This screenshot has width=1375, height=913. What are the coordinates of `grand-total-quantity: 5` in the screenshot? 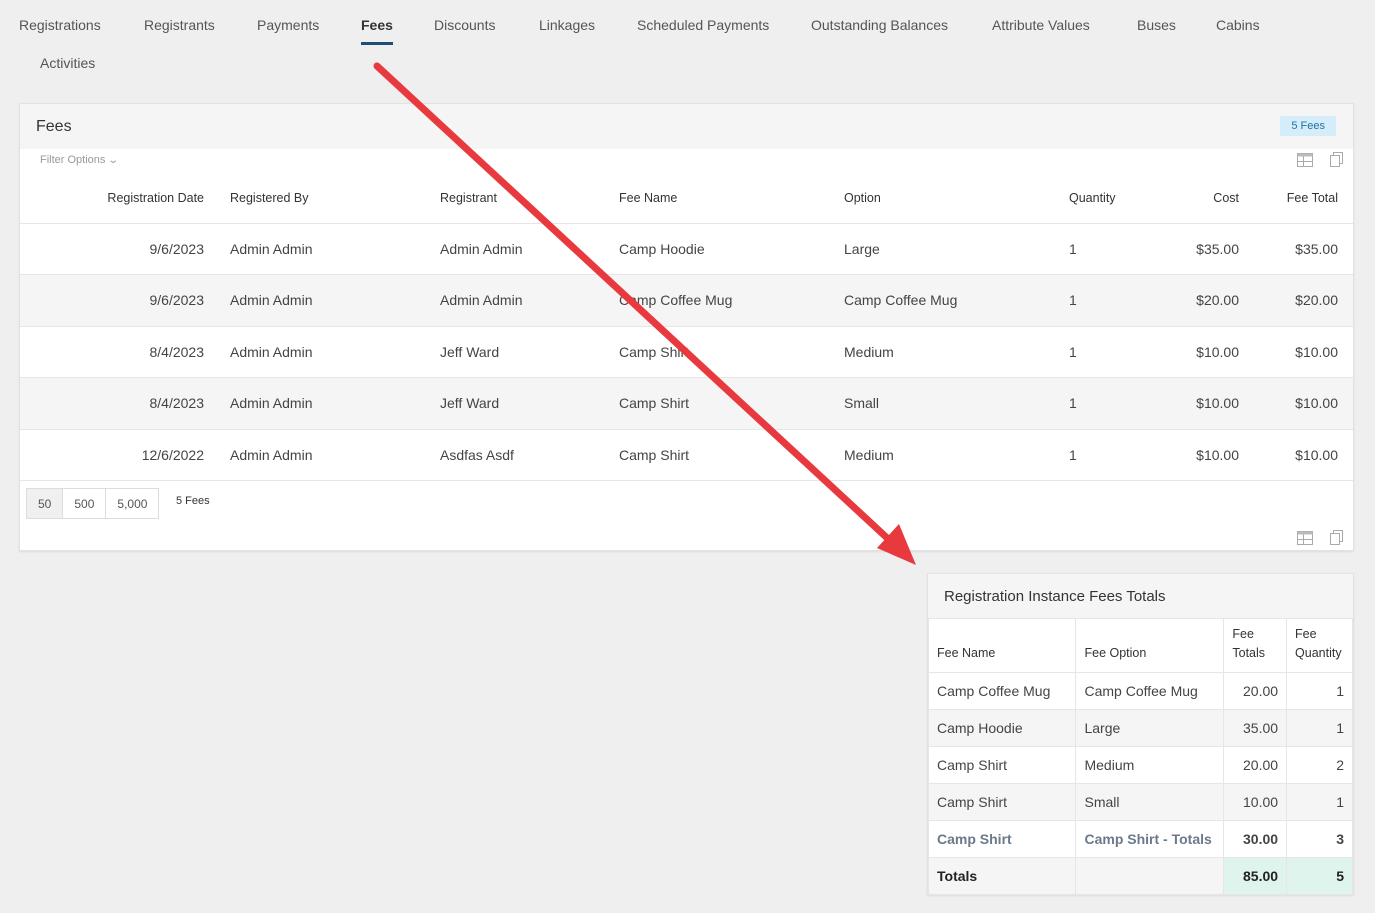 It's located at (1319, 876).